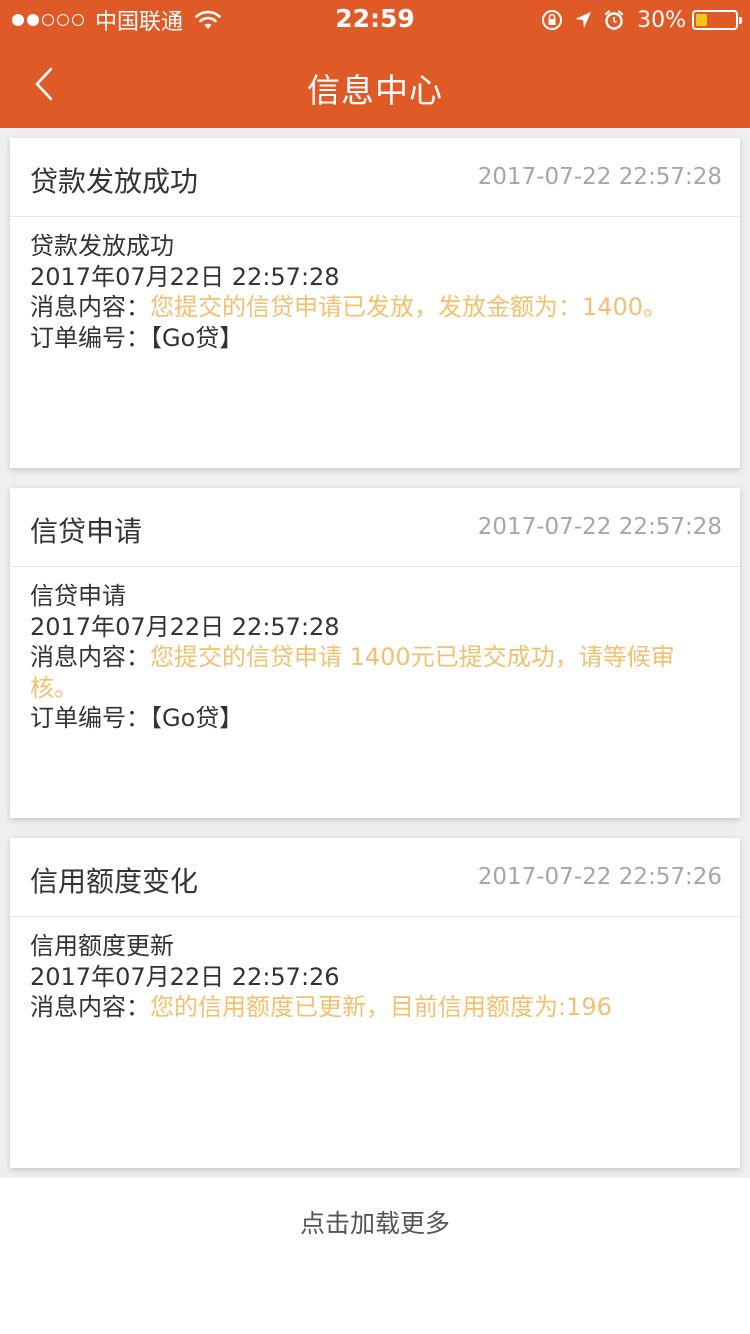 This screenshot has height=1334, width=750. What do you see at coordinates (636, 20) in the screenshot?
I see `status-right: 30%` at bounding box center [636, 20].